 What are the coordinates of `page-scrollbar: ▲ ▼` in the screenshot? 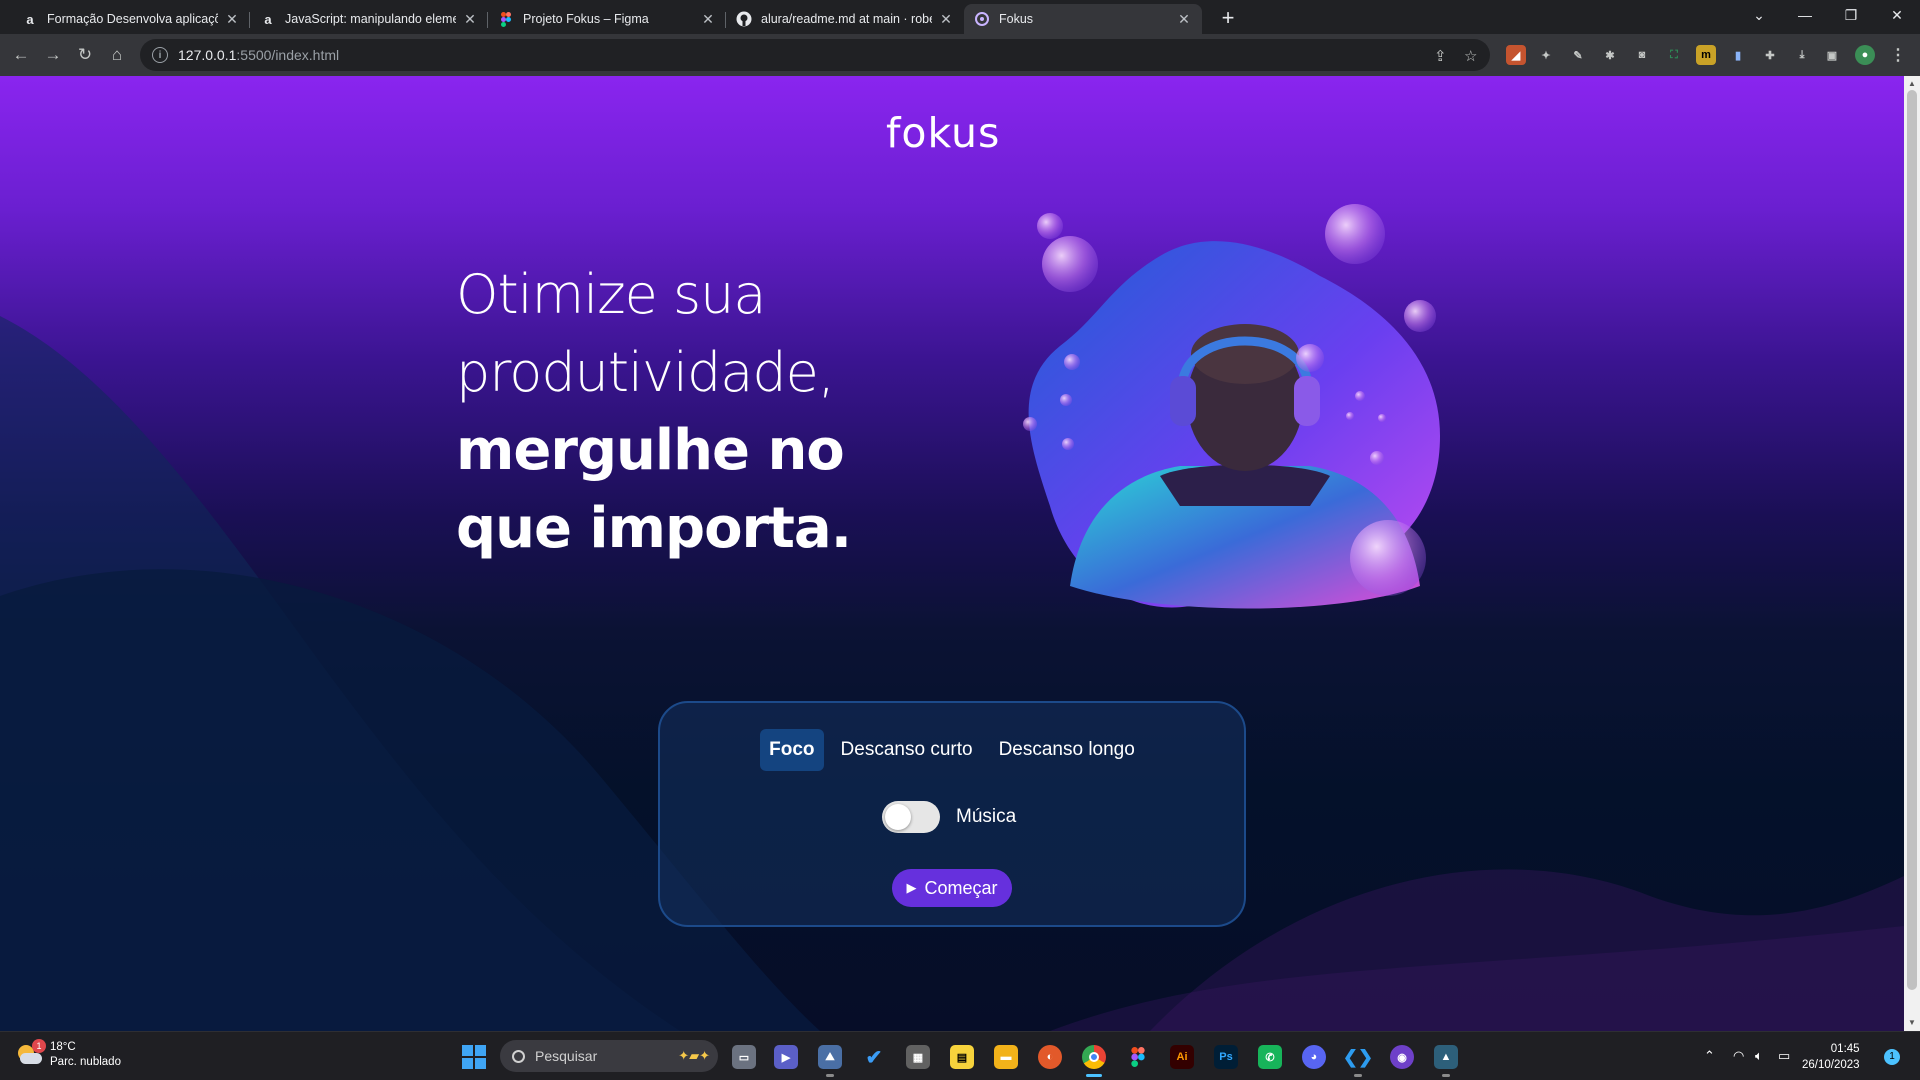 It's located at (1912, 553).